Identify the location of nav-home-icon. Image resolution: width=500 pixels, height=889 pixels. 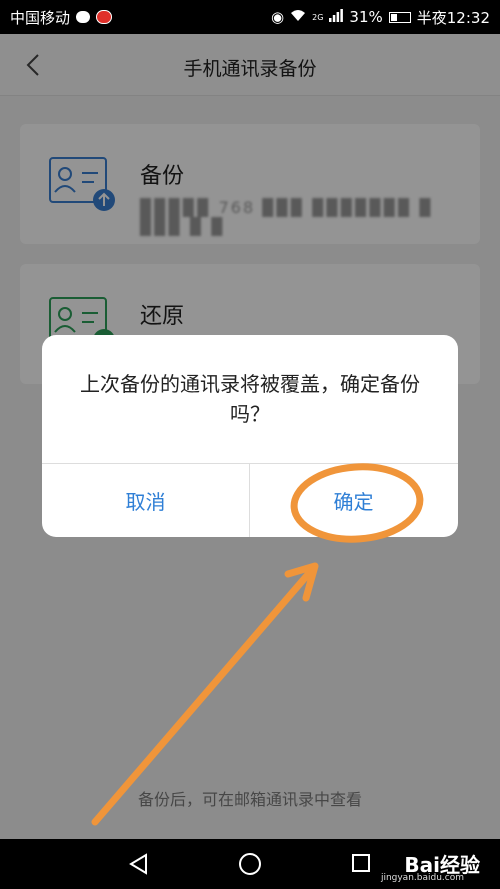
(250, 864).